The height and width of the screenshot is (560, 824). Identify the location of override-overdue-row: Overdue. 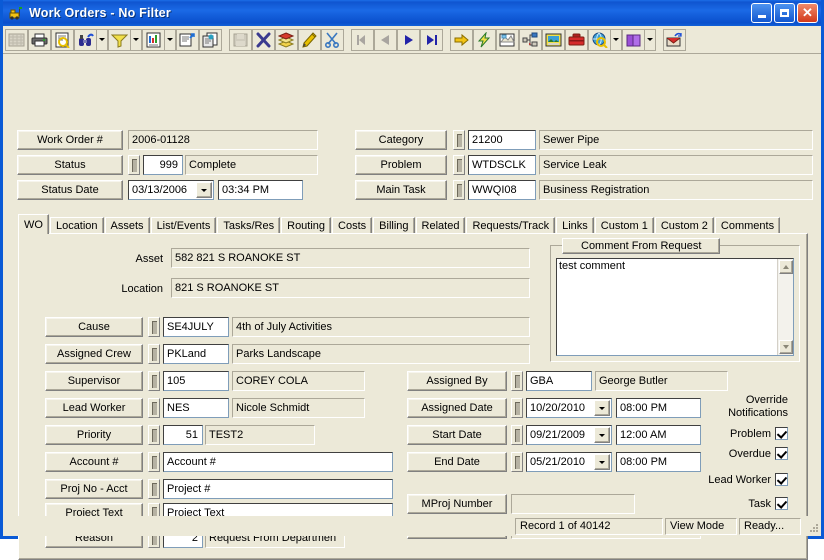
(725, 453).